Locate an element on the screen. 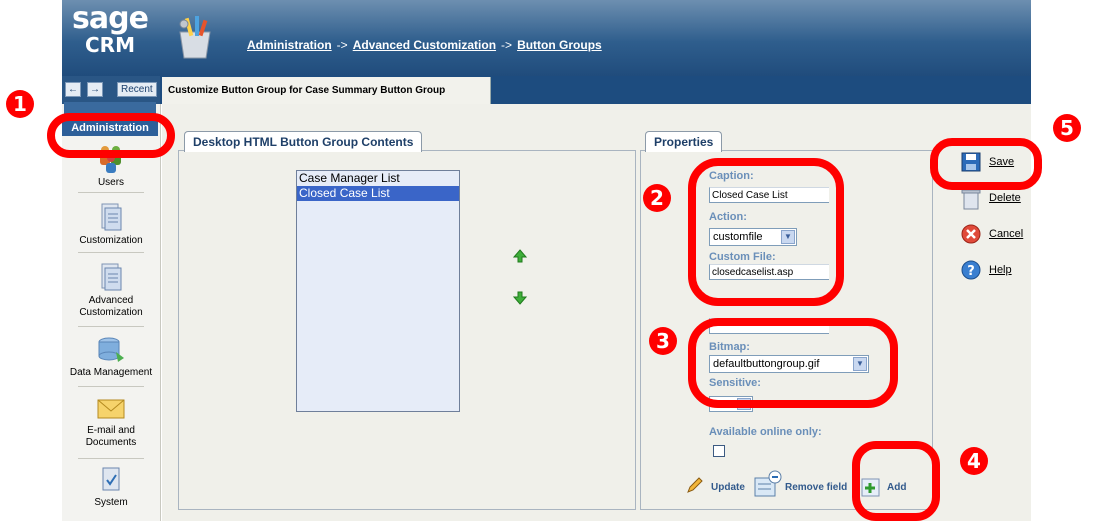  cancel-icon is located at coordinates (971, 234).